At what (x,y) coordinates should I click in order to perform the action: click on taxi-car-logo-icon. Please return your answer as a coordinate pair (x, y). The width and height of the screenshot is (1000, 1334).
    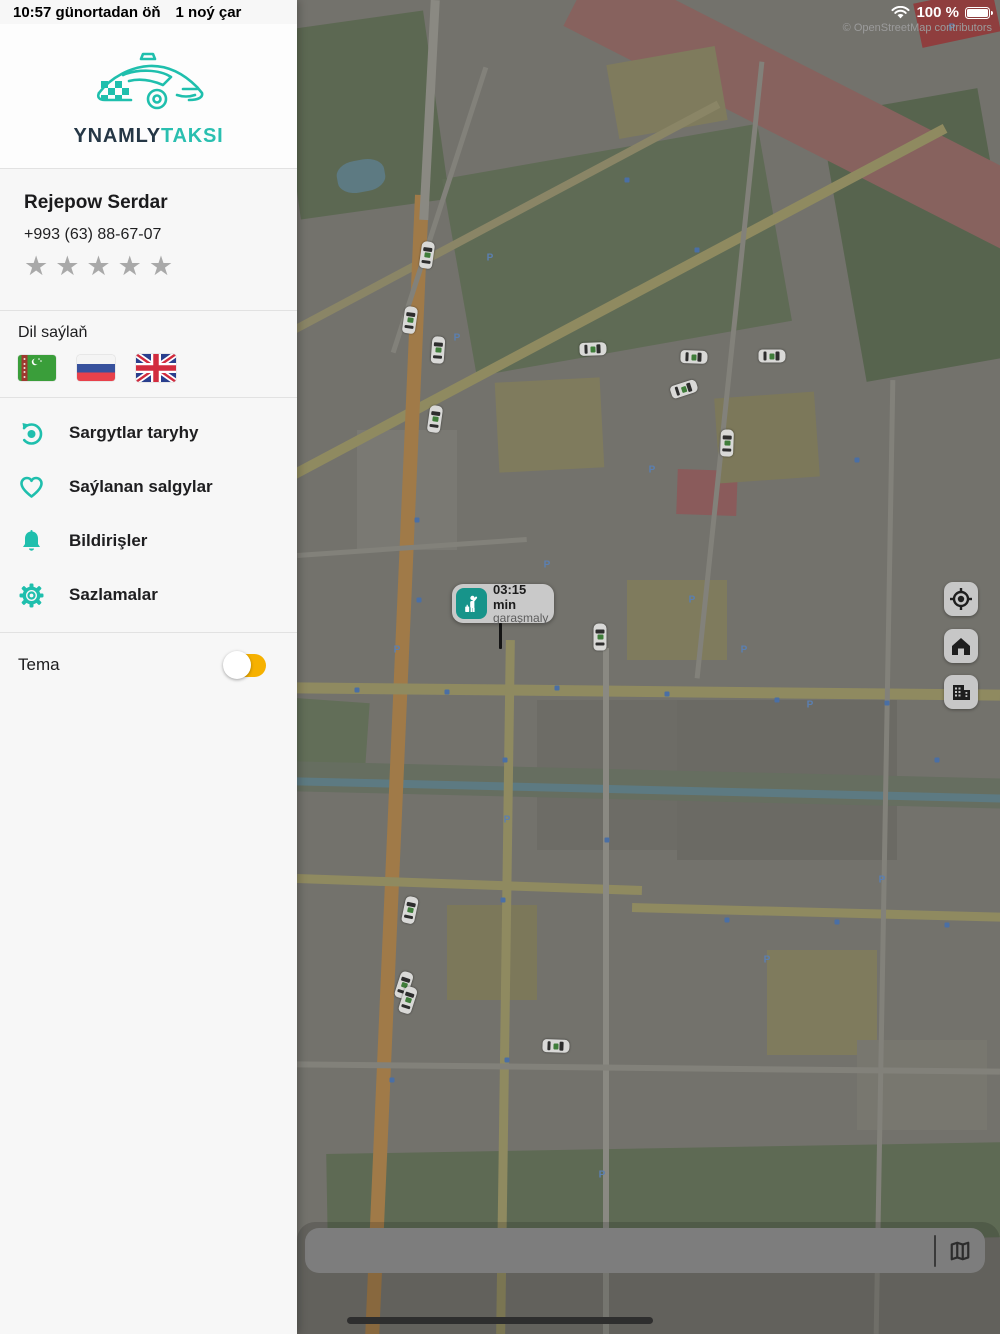
    Looking at the image, I should click on (149, 80).